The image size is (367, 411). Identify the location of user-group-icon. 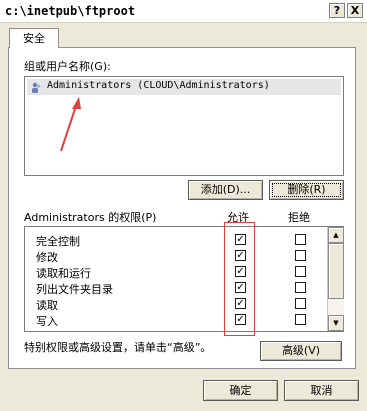
(36, 87).